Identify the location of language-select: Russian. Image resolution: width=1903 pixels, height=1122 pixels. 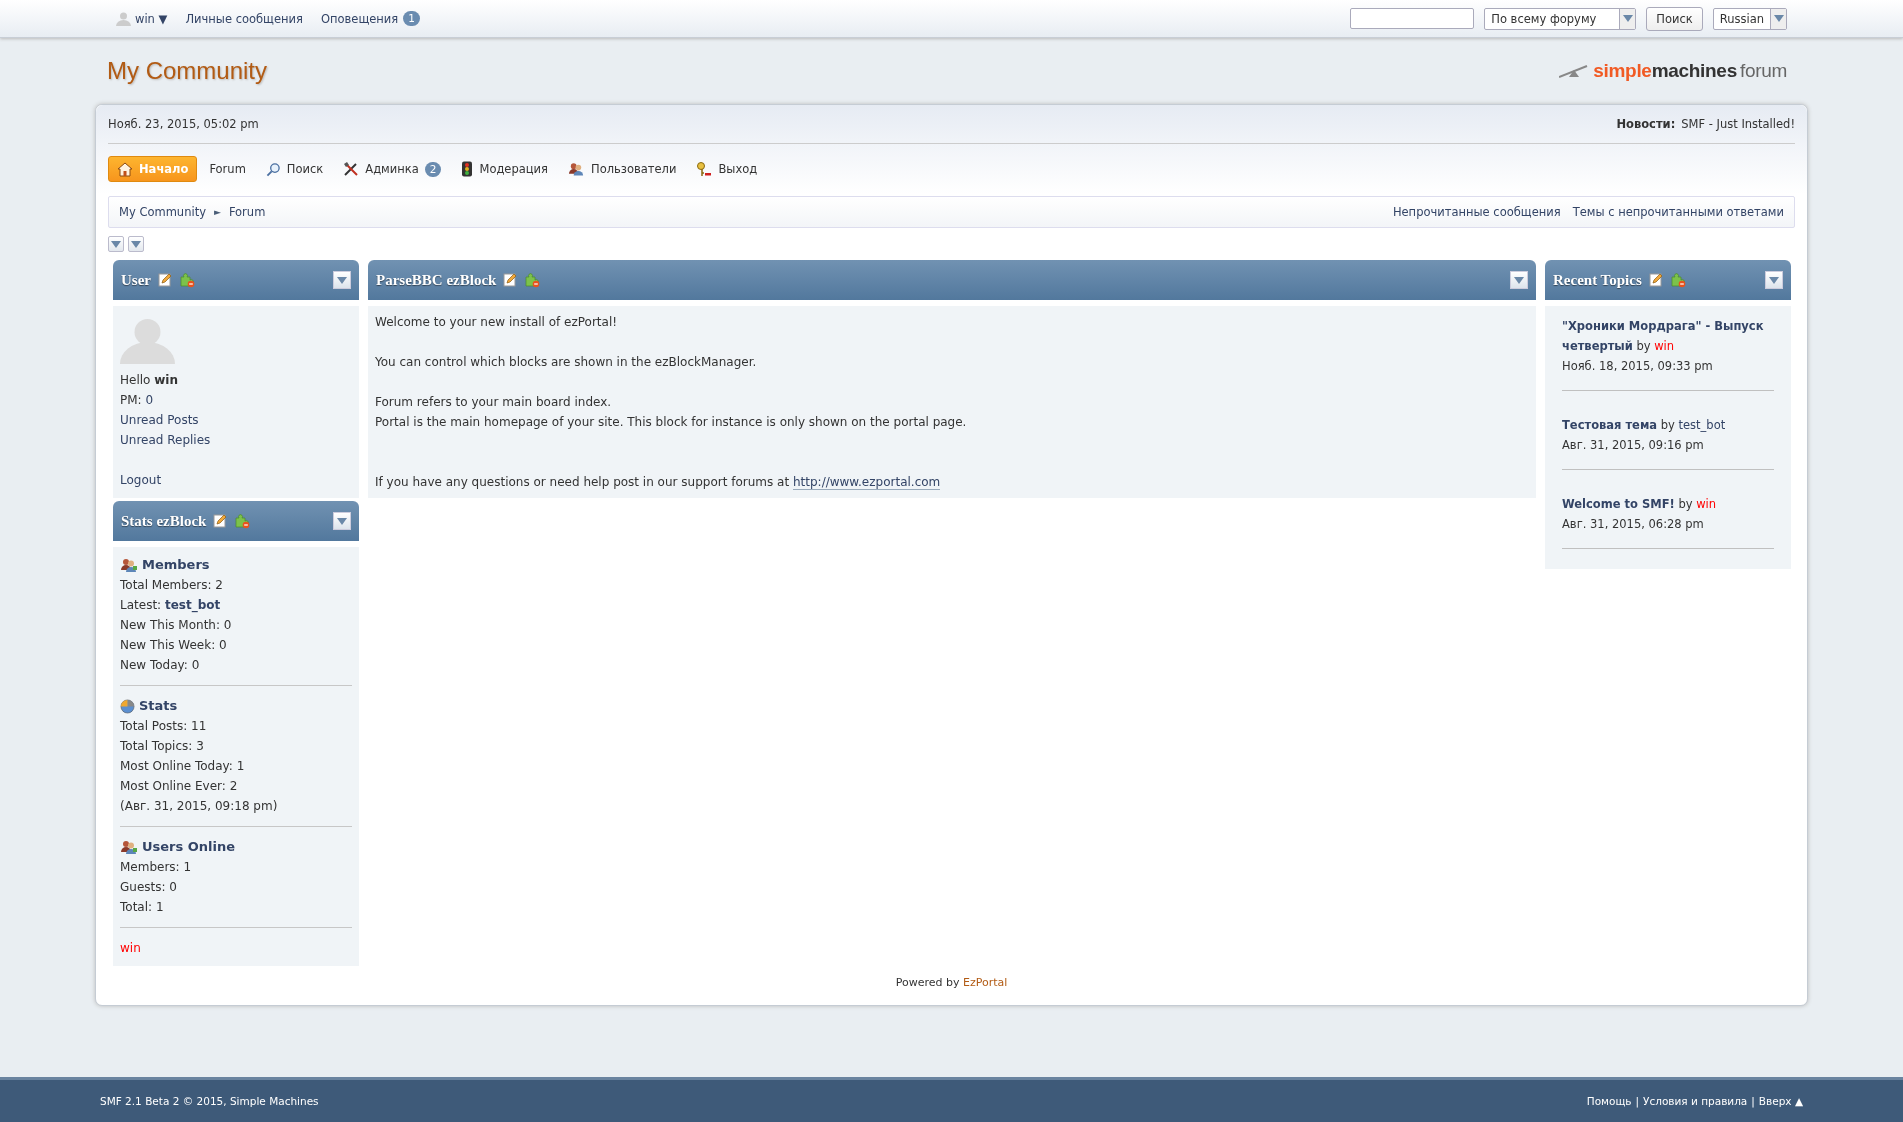
(1749, 18).